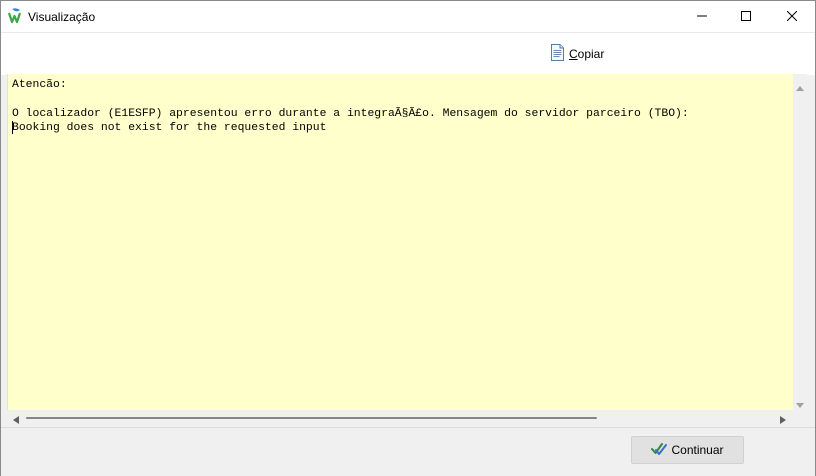 Image resolution: width=816 pixels, height=476 pixels. Describe the element at coordinates (800, 417) in the screenshot. I see `scrollbar-corner` at that location.